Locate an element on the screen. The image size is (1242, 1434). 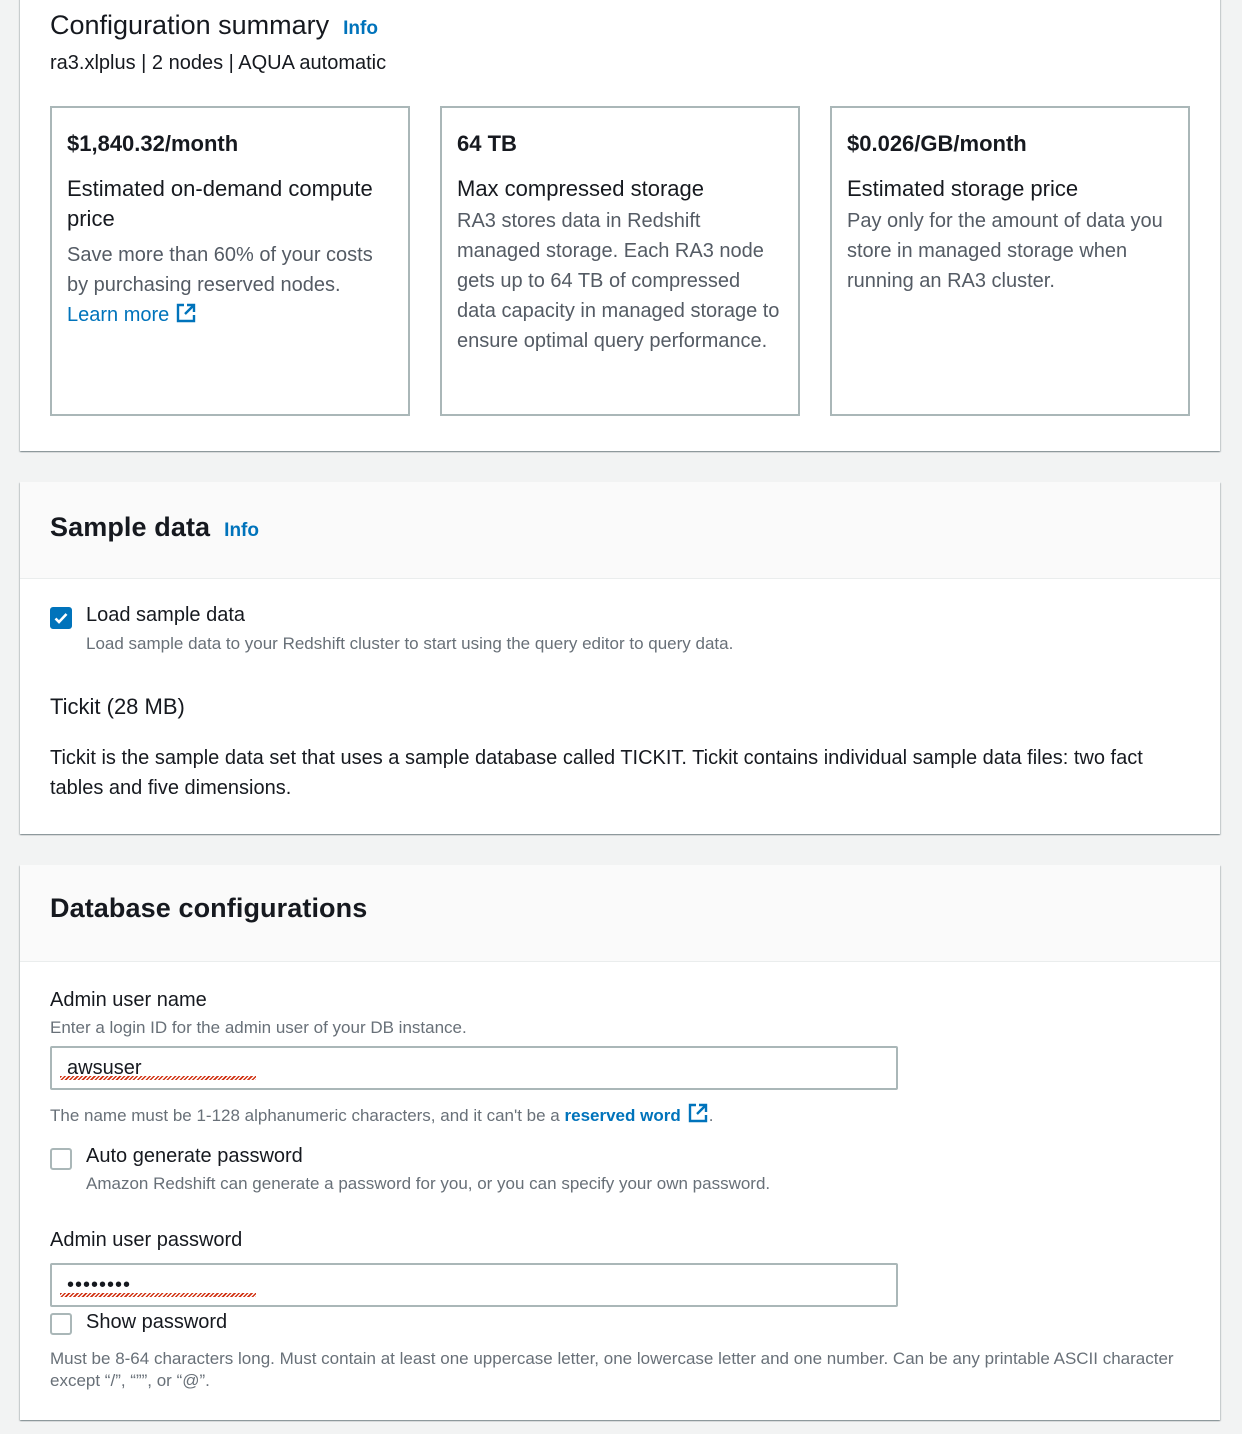
admin-user-name-input: awsuser is located at coordinates (474, 1068).